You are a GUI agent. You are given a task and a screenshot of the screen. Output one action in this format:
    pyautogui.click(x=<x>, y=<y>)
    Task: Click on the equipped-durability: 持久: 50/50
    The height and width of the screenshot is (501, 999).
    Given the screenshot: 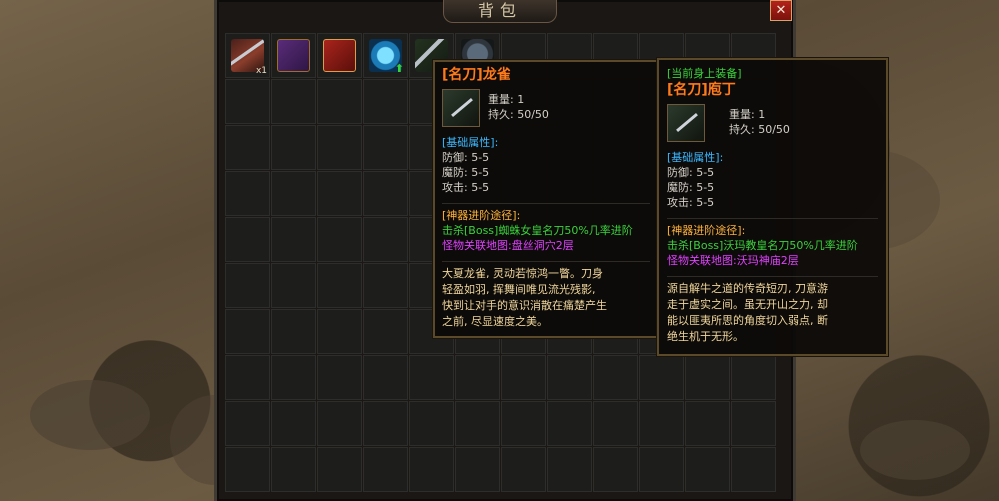 What is the action you would take?
    pyautogui.click(x=759, y=129)
    